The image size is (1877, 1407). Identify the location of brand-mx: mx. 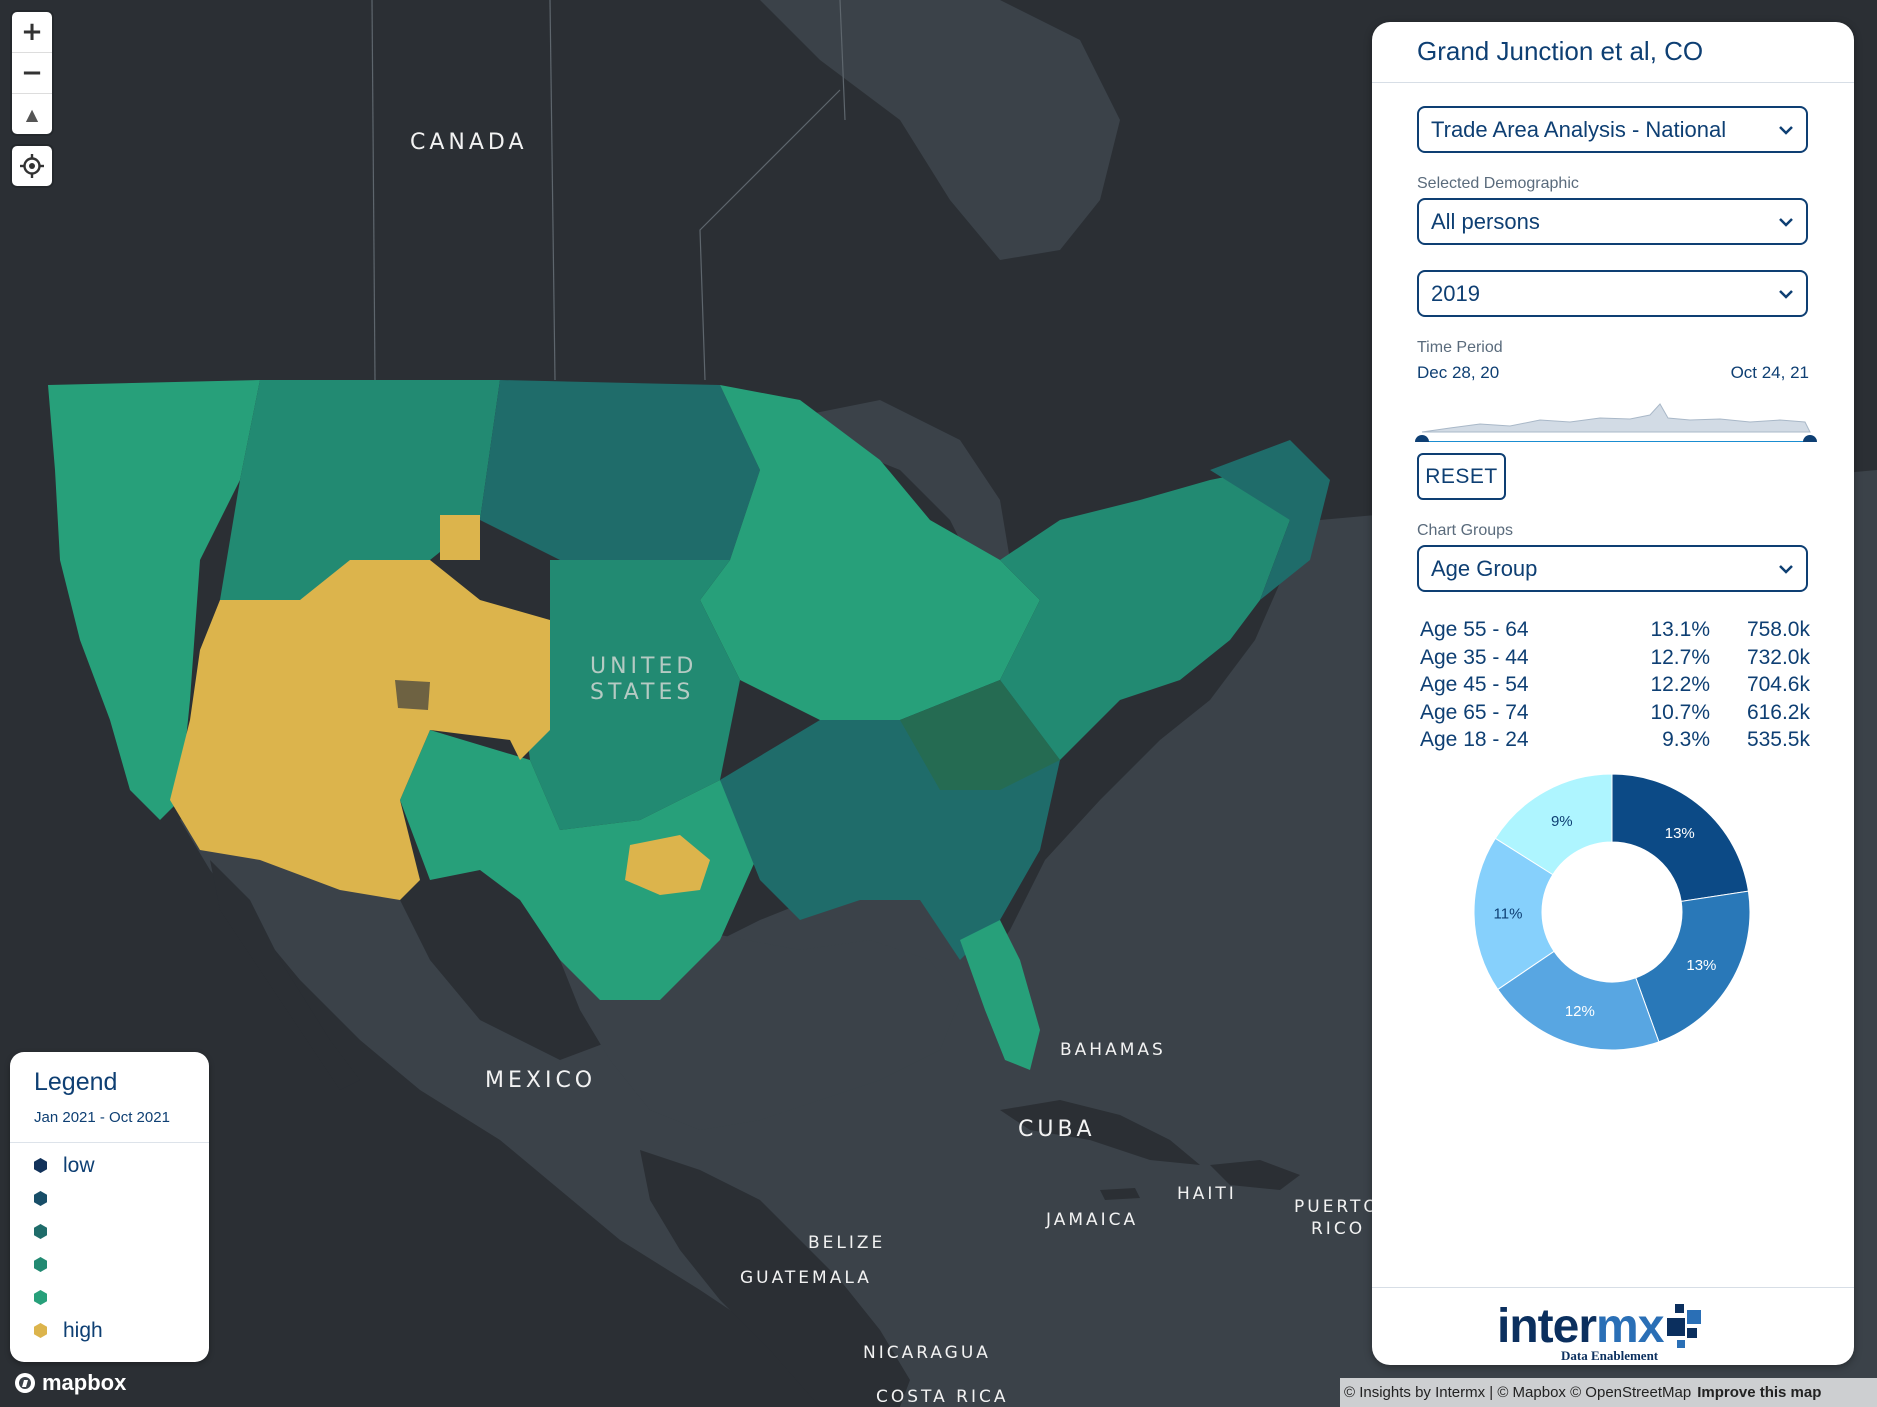
(1630, 1326).